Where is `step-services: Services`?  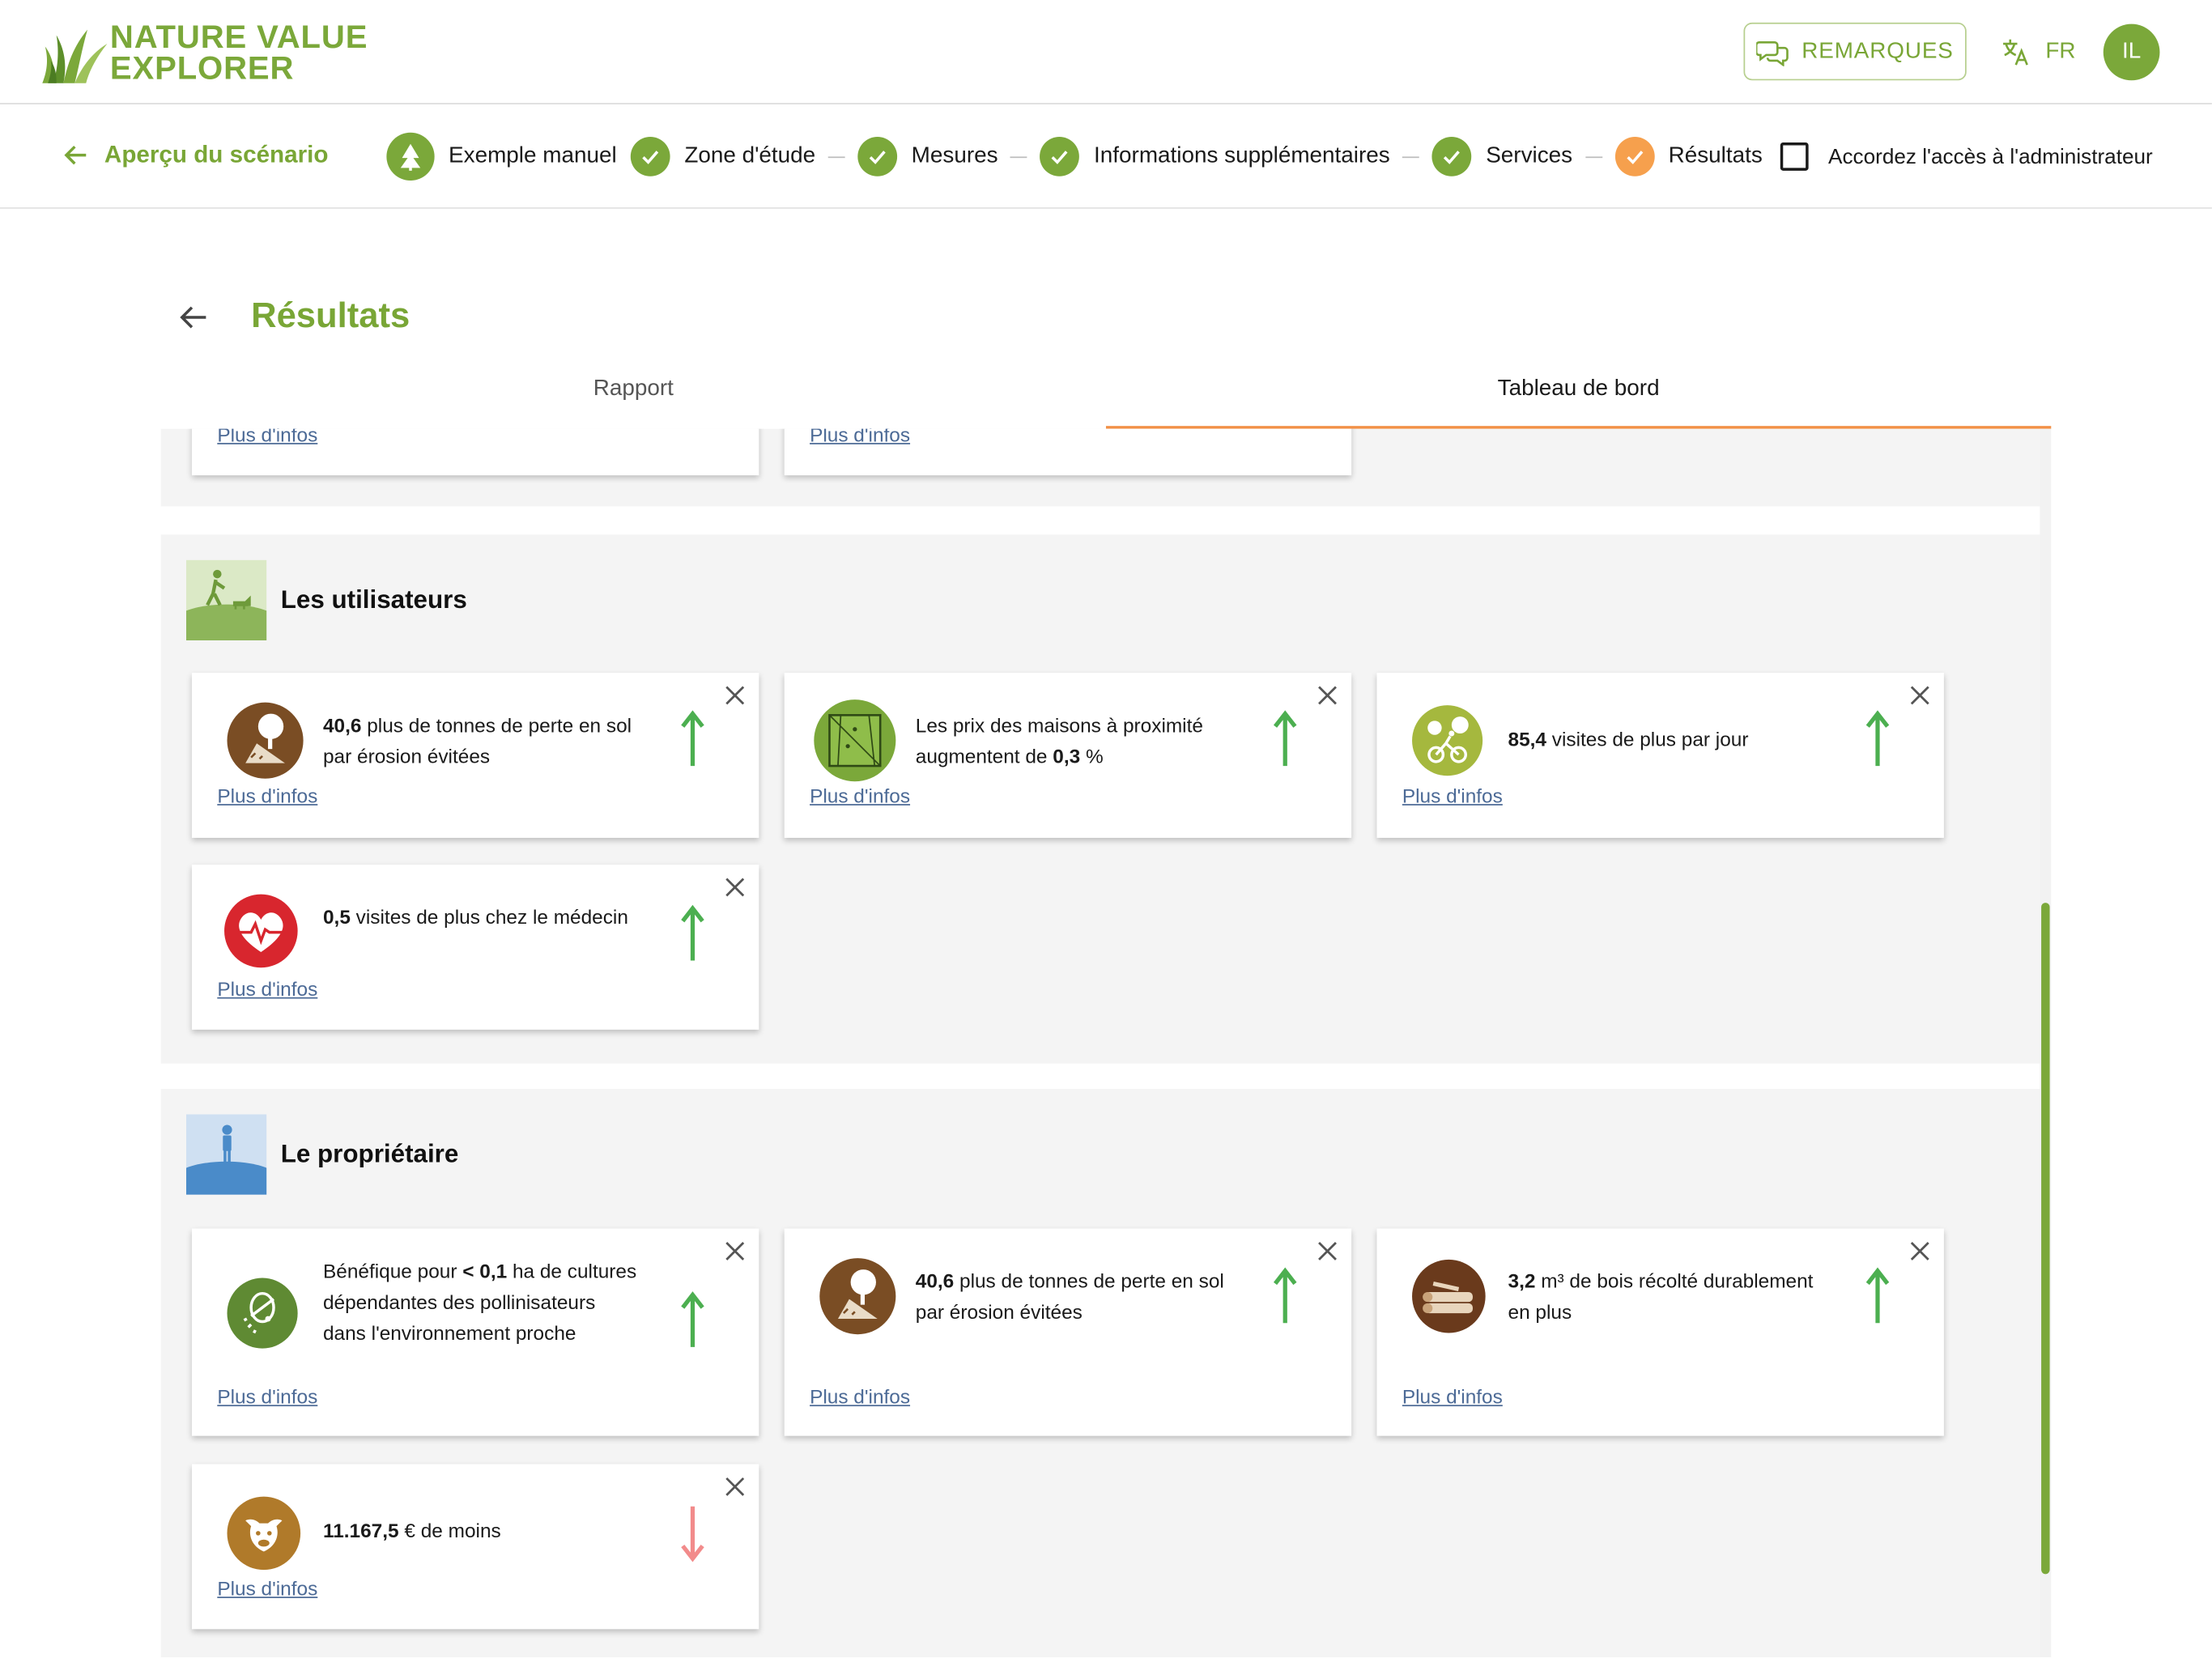
step-services: Services is located at coordinates (1502, 156).